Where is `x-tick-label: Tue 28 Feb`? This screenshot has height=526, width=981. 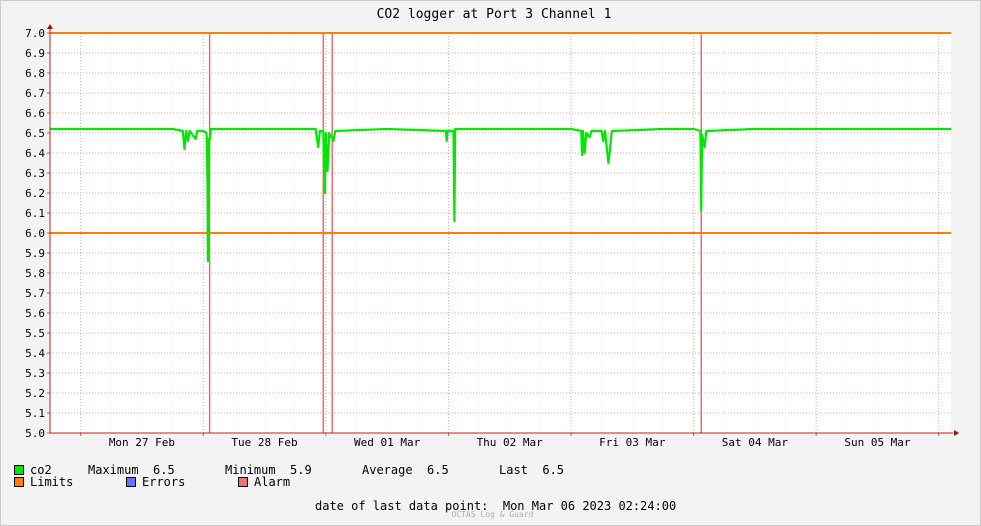 x-tick-label: Tue 28 Feb is located at coordinates (264, 442).